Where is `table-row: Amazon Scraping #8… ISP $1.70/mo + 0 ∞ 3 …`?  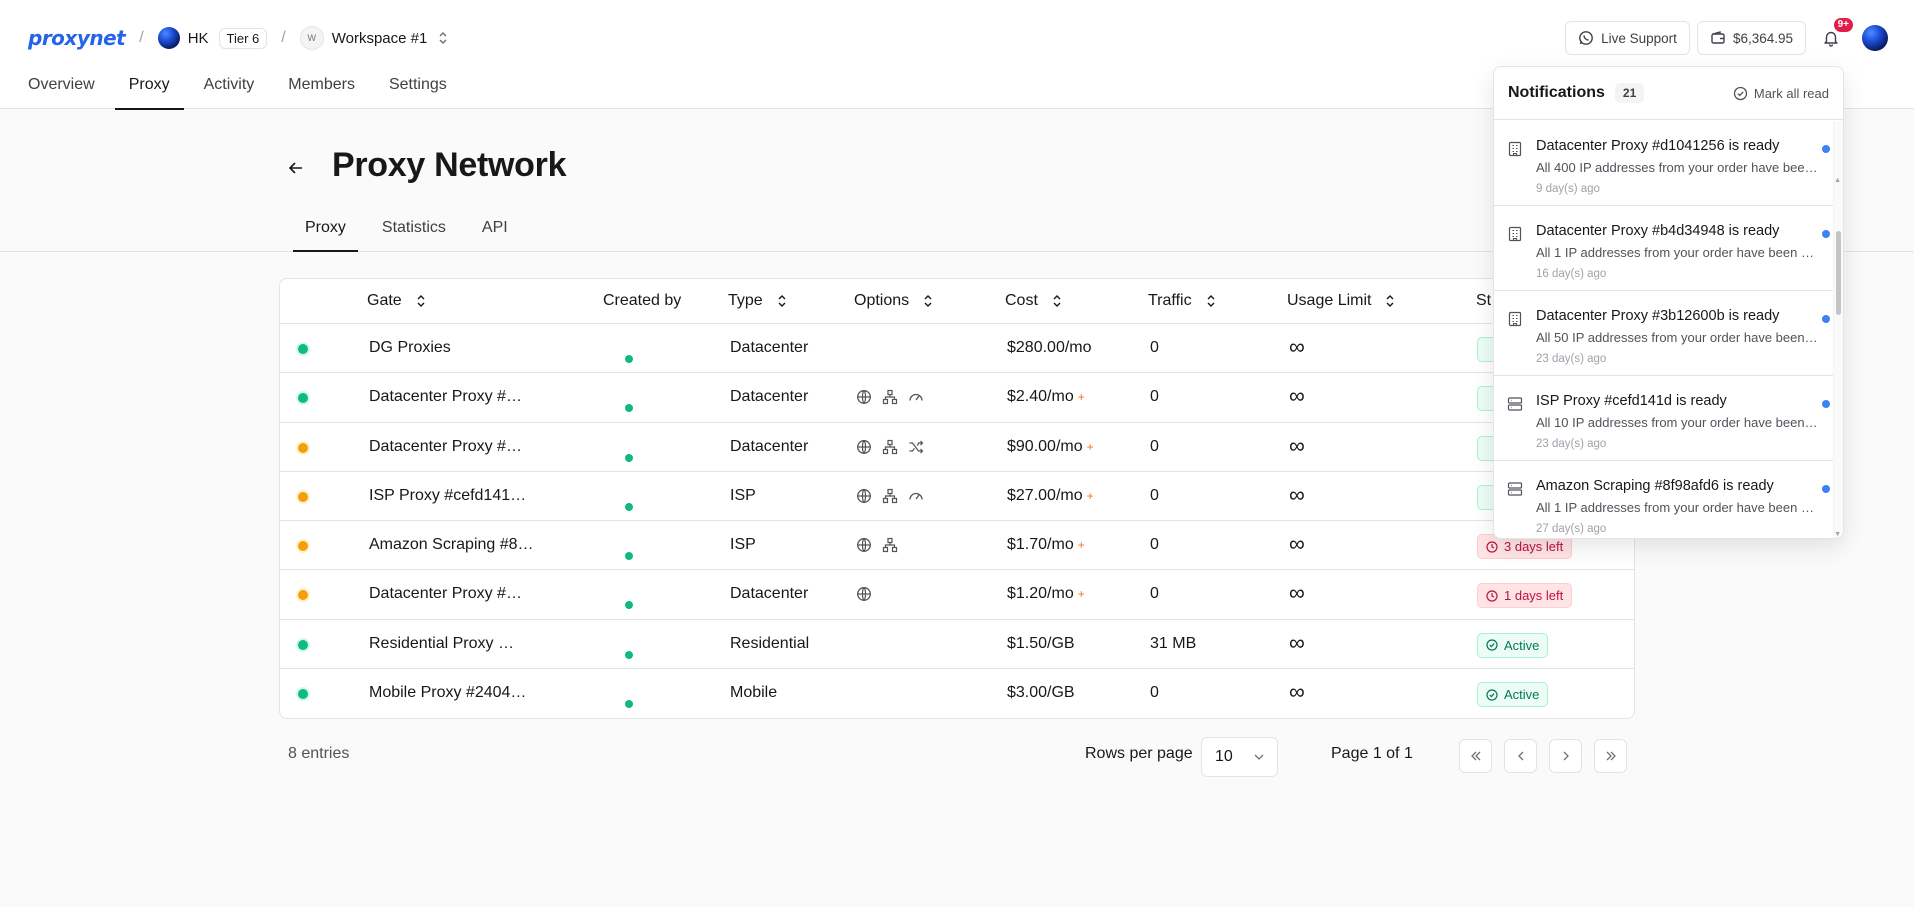
table-row: Amazon Scraping #8… ISP $1.70/mo + 0 ∞ 3 … is located at coordinates (957, 546).